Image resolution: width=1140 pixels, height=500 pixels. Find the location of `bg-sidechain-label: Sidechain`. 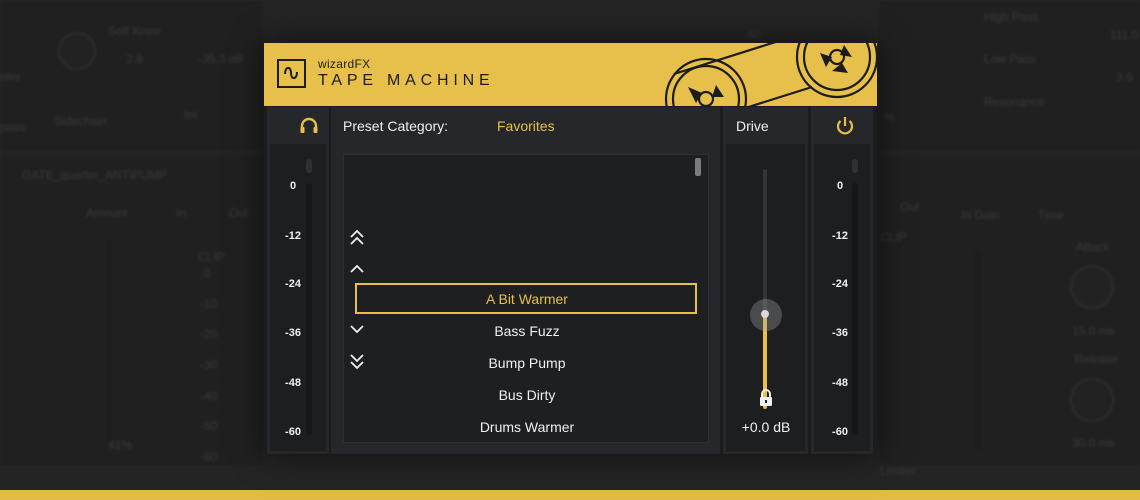

bg-sidechain-label: Sidechain is located at coordinates (80, 121).